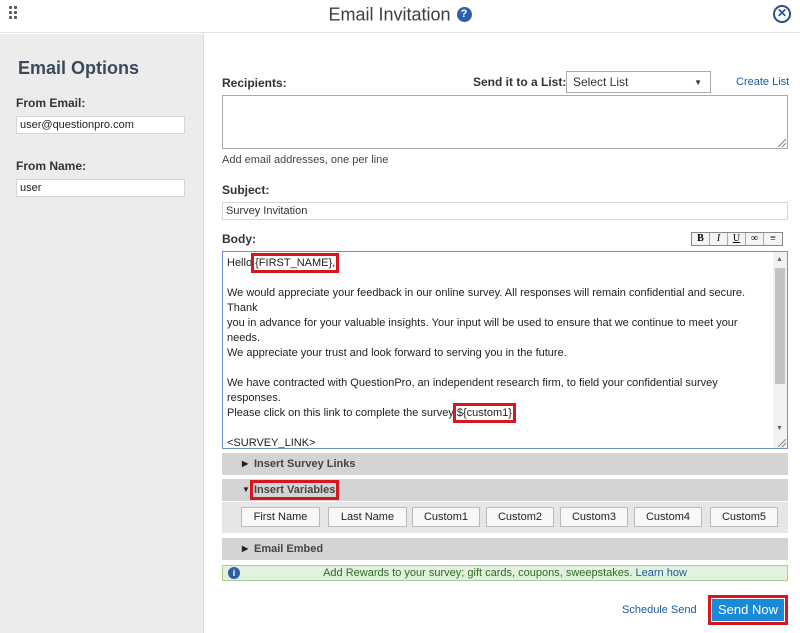  I want to click on first-name-variable: {FIRST_NAME},, so click(295, 263).